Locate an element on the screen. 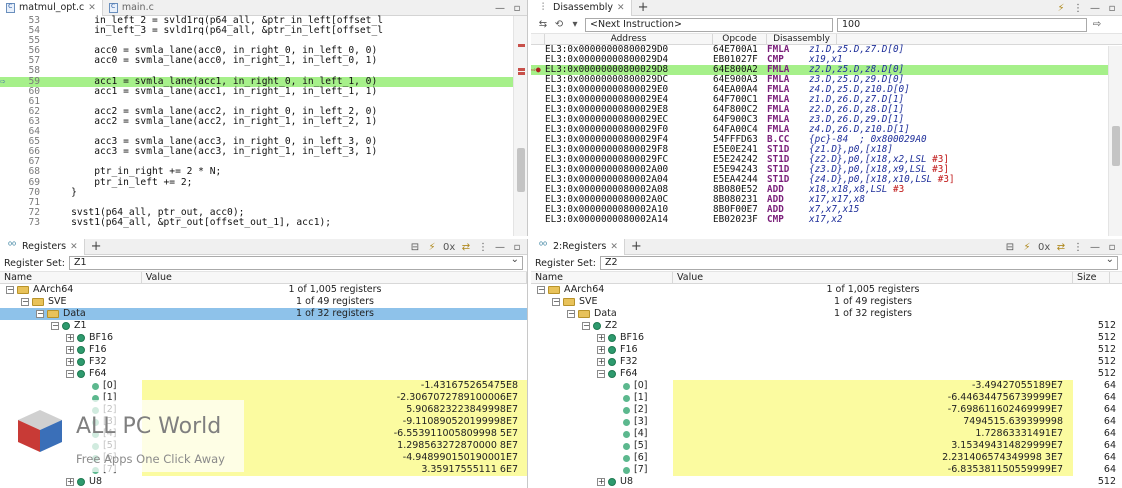  column-value: Value is located at coordinates (873, 277).